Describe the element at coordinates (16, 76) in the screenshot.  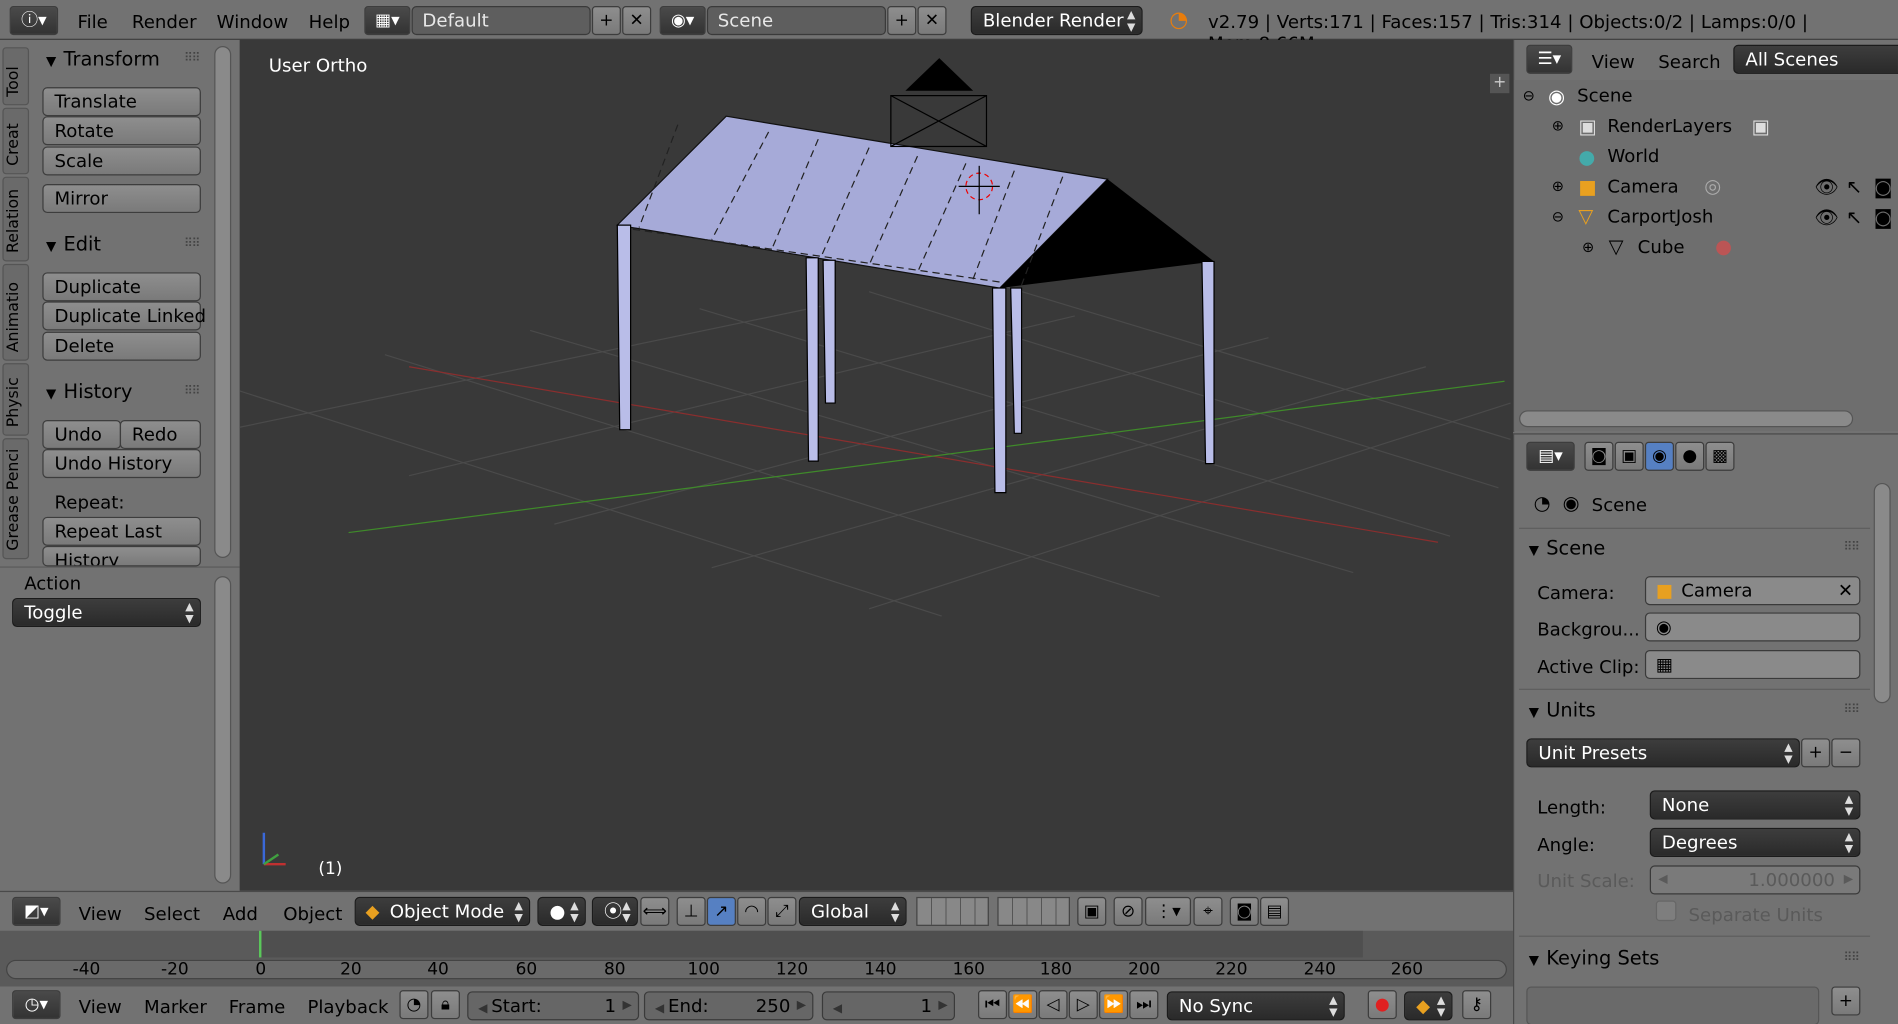
I see `tab-tool: Tool` at that location.